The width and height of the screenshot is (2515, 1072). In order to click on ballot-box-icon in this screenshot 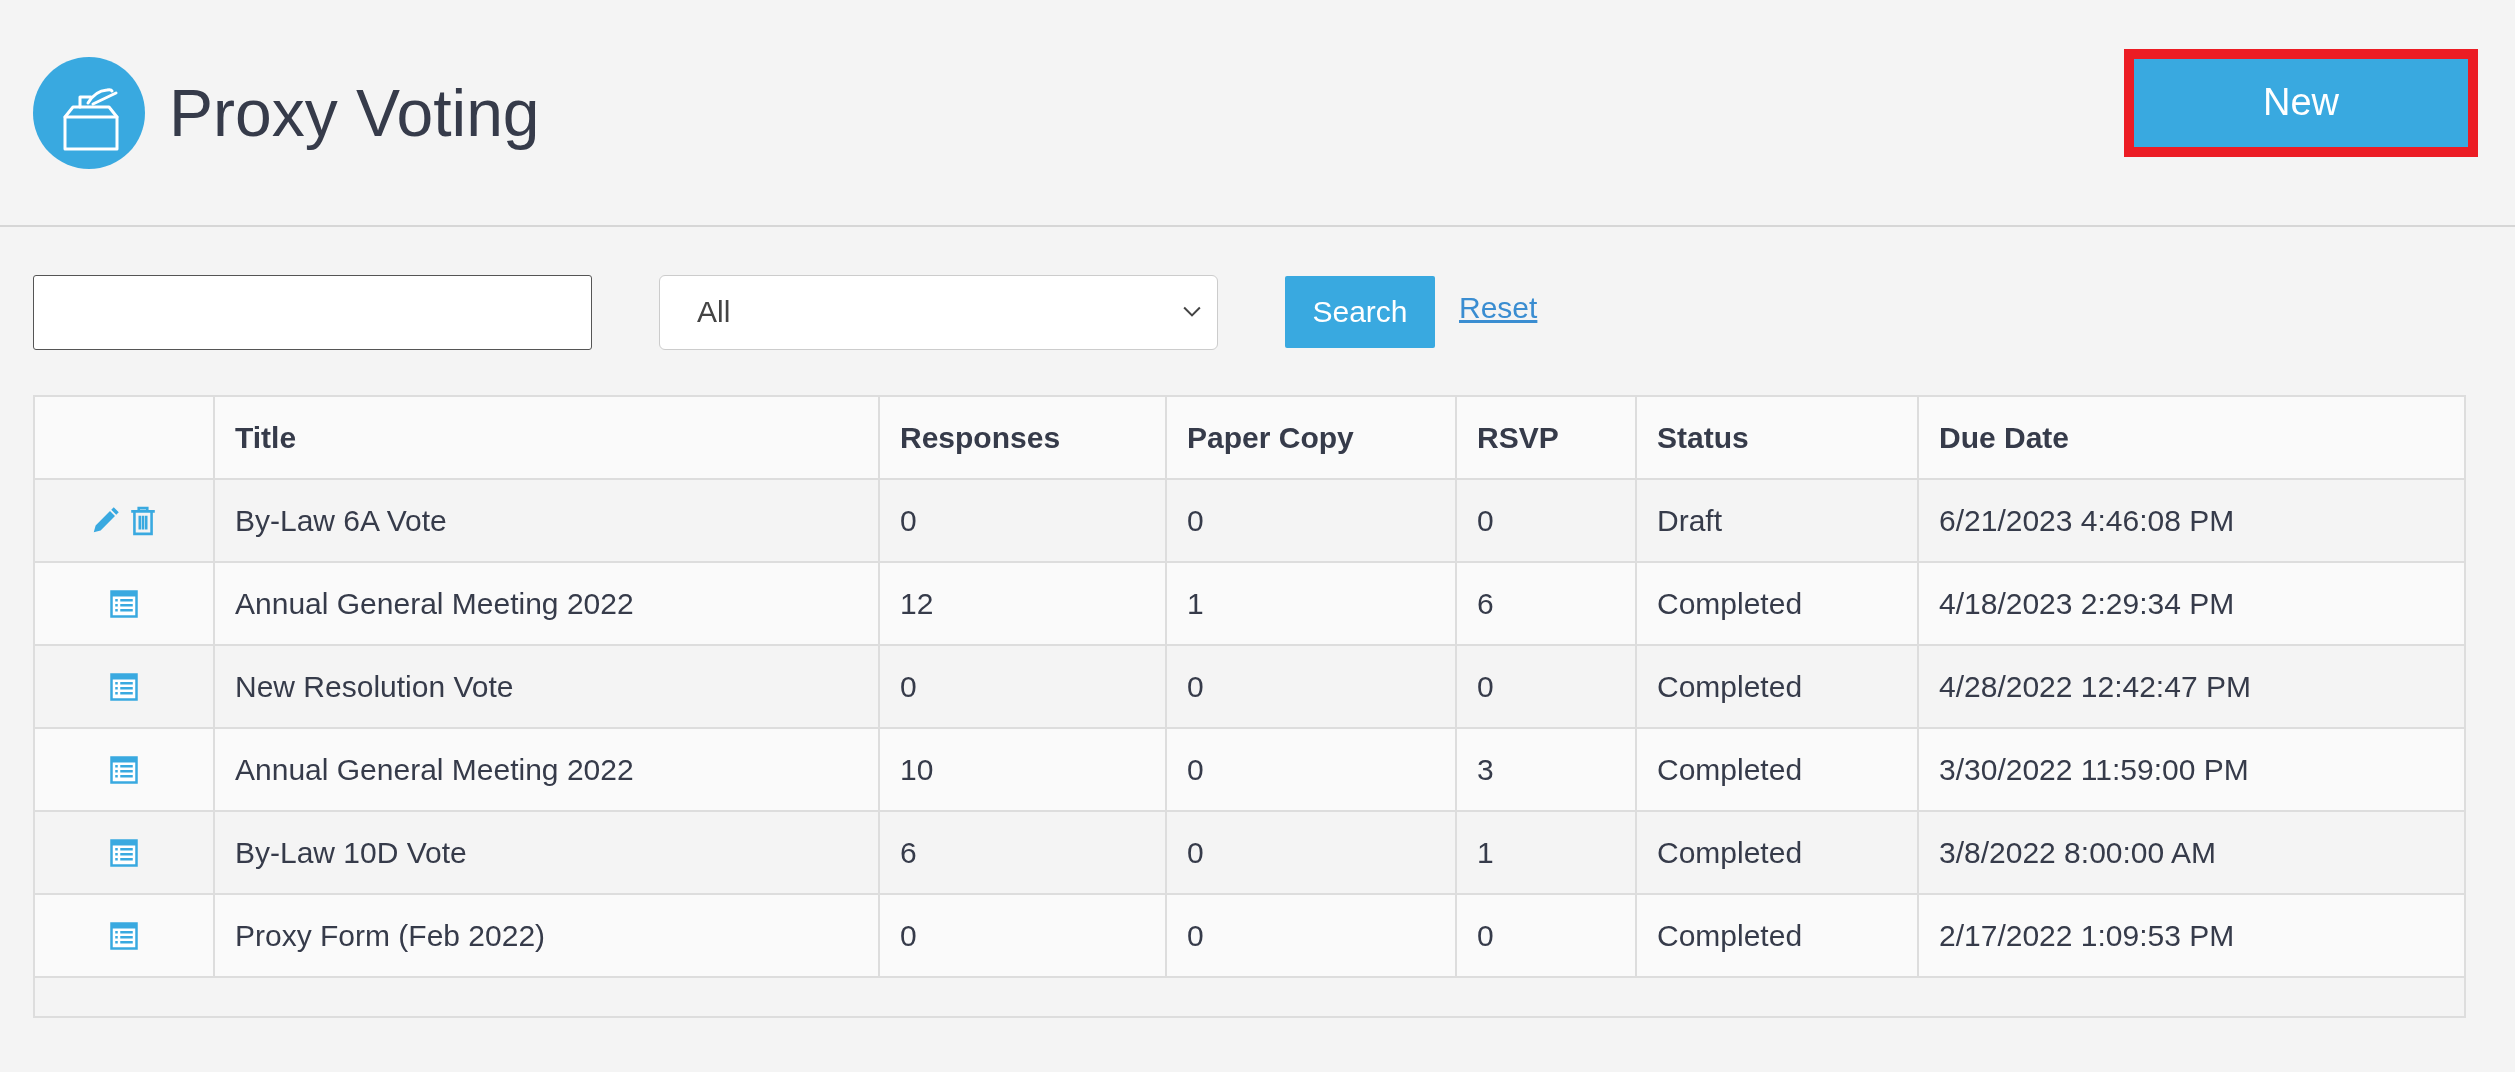, I will do `click(89, 112)`.